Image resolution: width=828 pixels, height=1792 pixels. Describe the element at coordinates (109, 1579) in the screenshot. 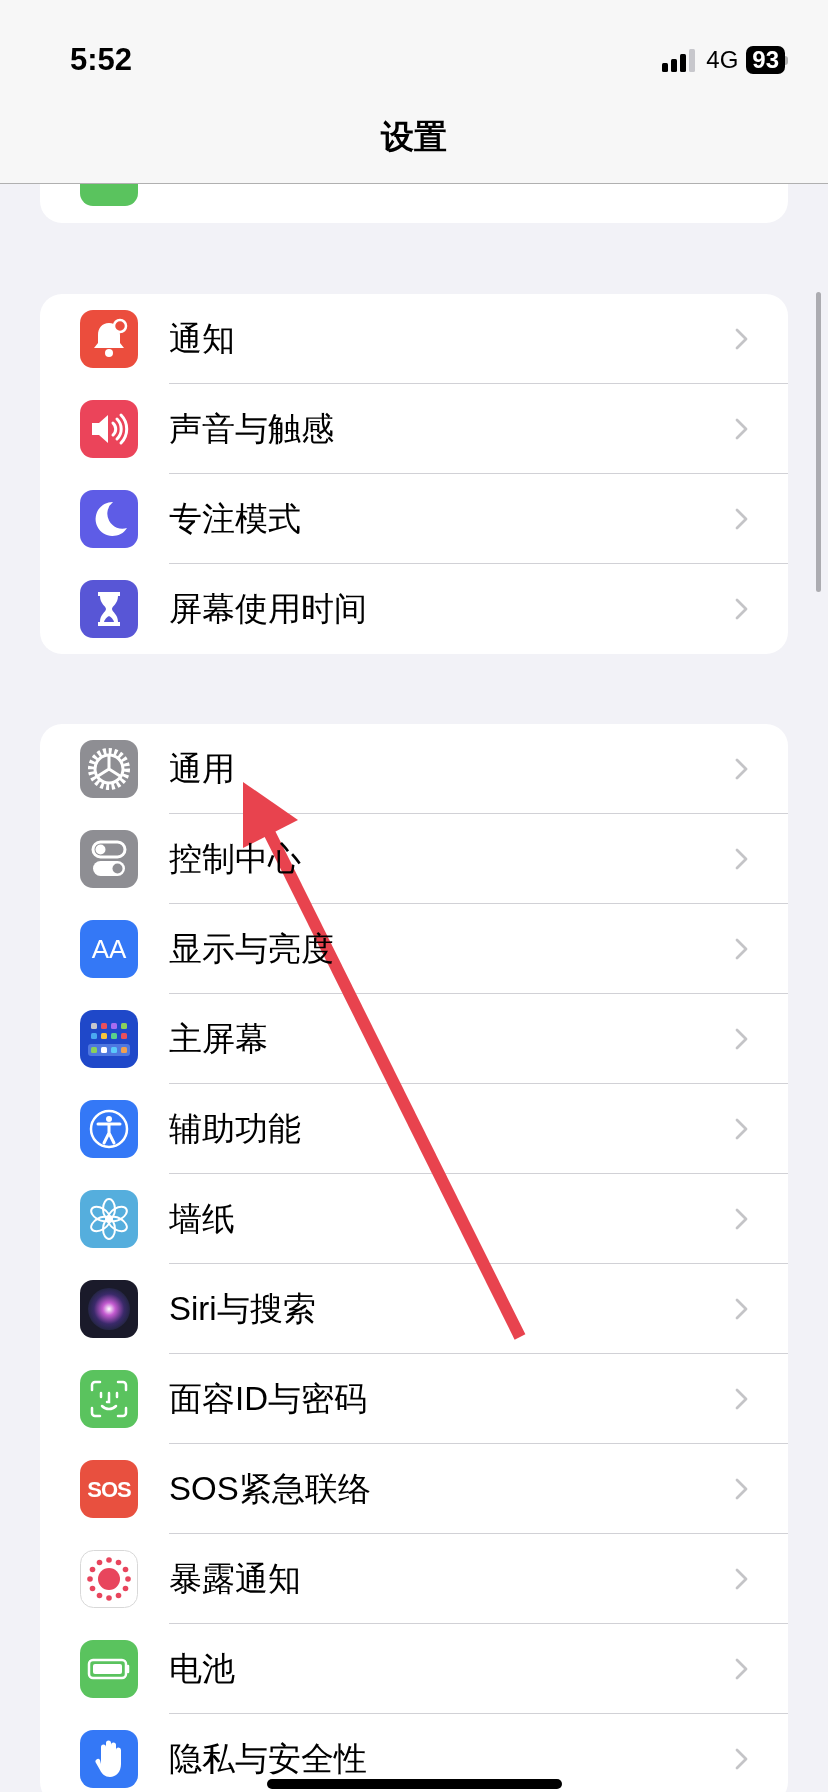

I see `dot-ring-icon` at that location.